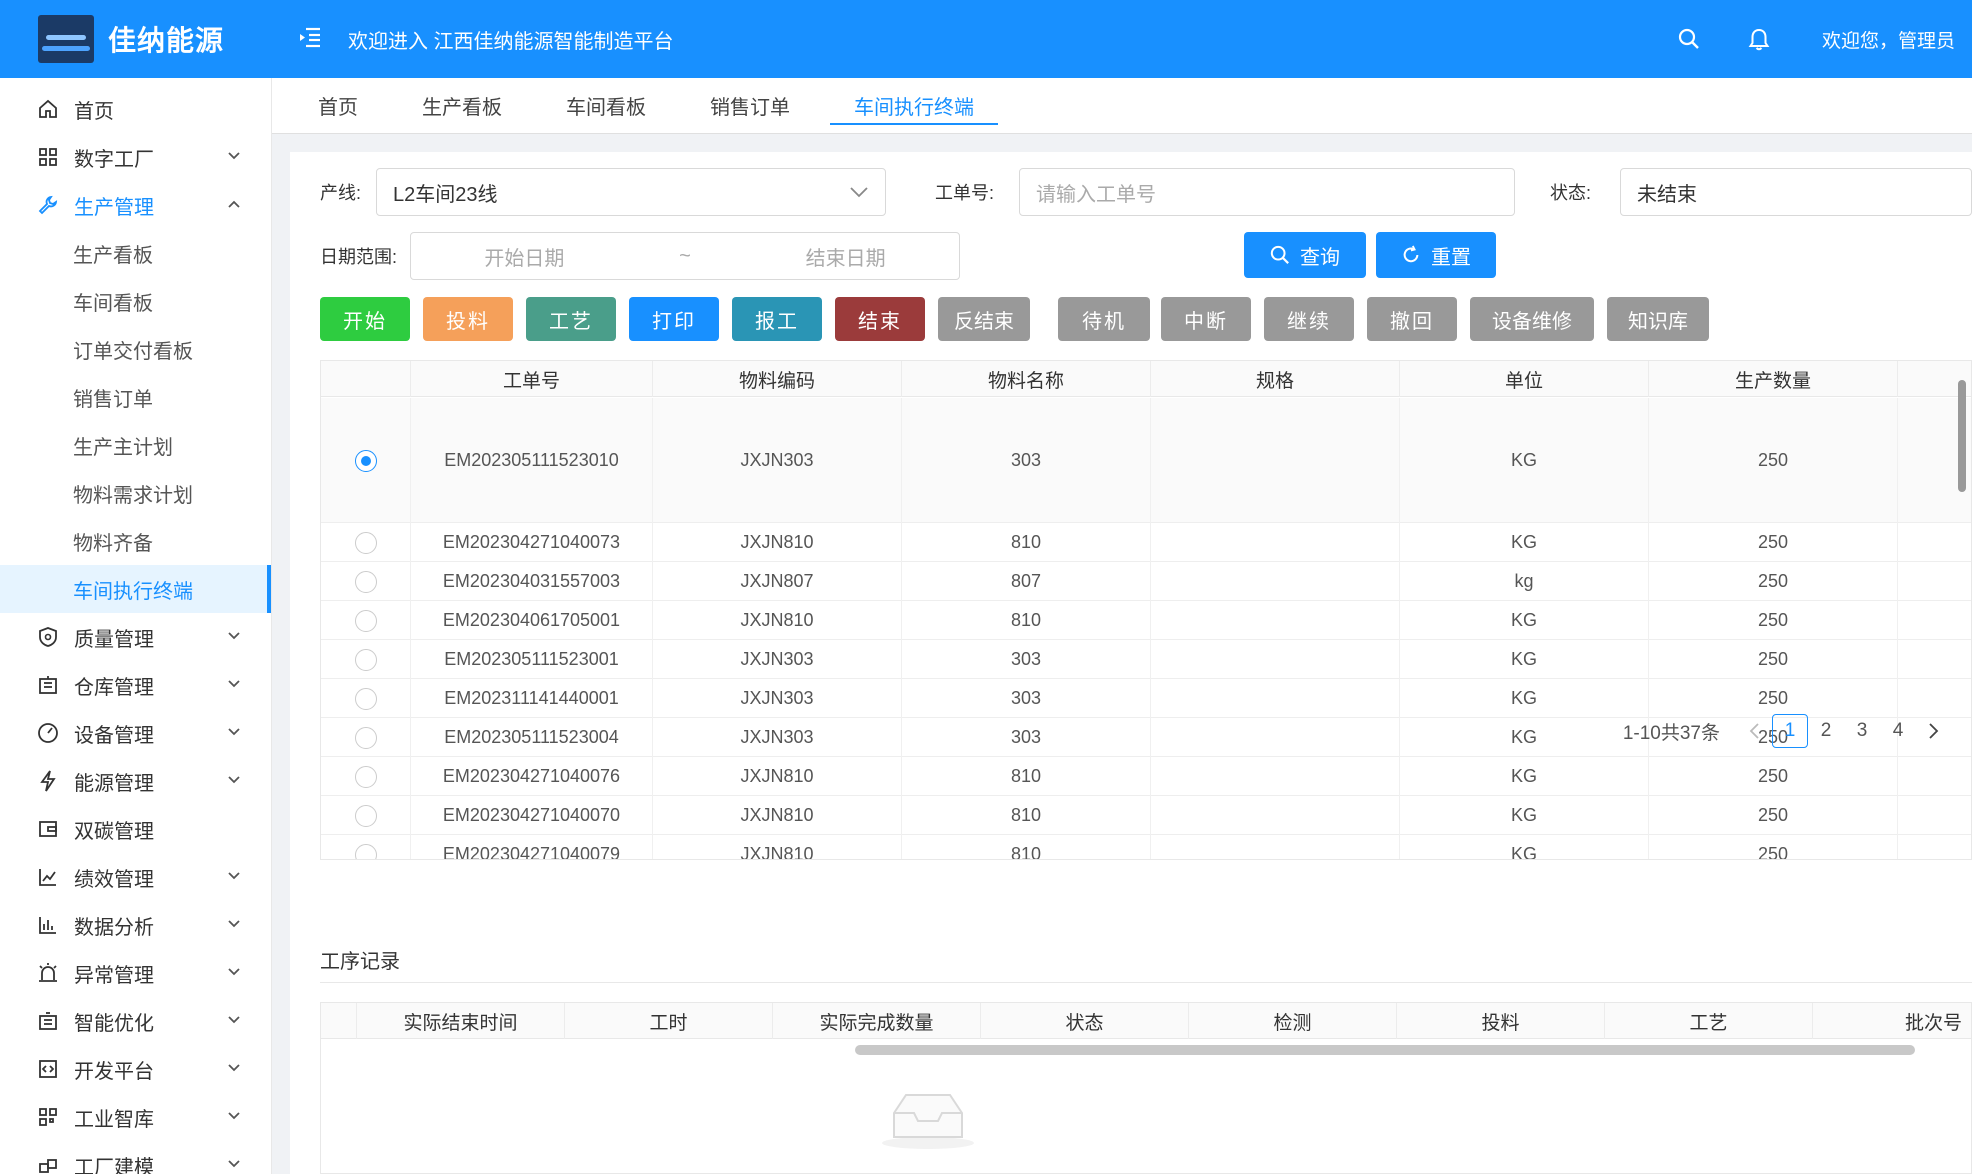  I want to click on sidebar-item-warehouse: 仓库管理, so click(135, 685).